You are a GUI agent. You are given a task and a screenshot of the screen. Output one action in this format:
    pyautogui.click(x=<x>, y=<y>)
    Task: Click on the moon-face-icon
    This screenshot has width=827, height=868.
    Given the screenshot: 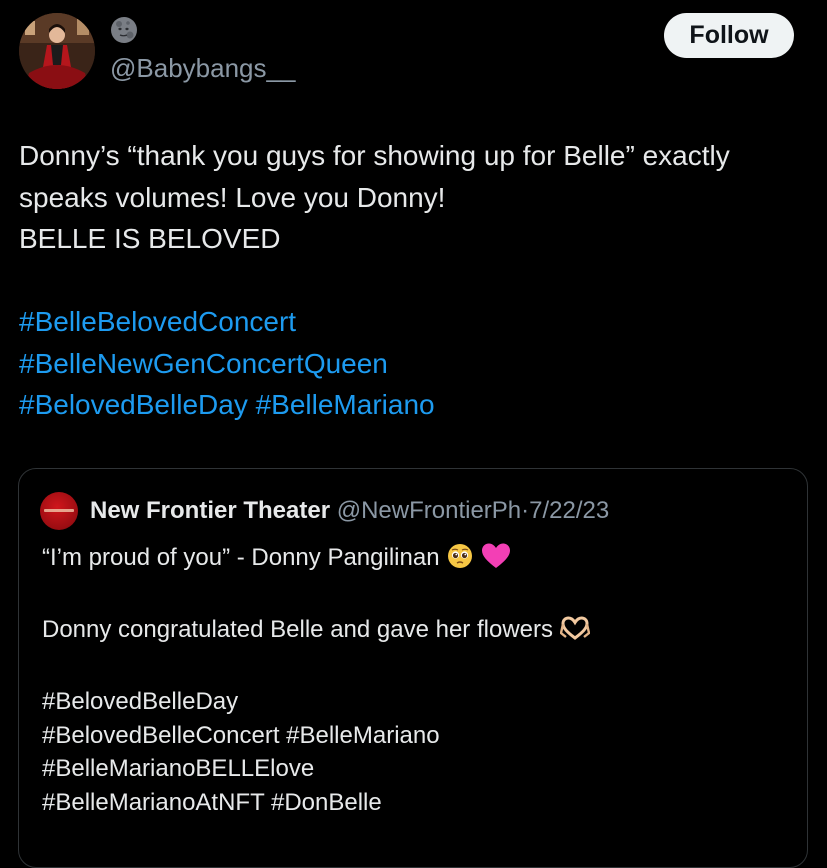 What is the action you would take?
    pyautogui.click(x=124, y=30)
    